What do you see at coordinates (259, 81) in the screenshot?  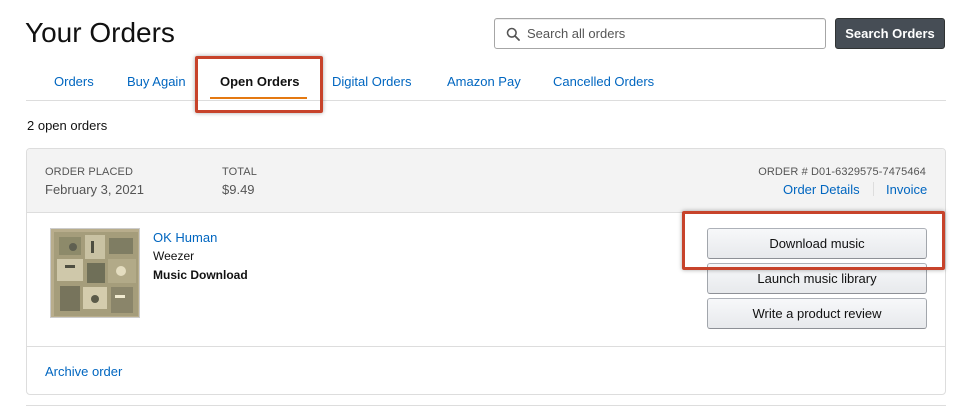 I see `tab-open-orders: Open Orders` at bounding box center [259, 81].